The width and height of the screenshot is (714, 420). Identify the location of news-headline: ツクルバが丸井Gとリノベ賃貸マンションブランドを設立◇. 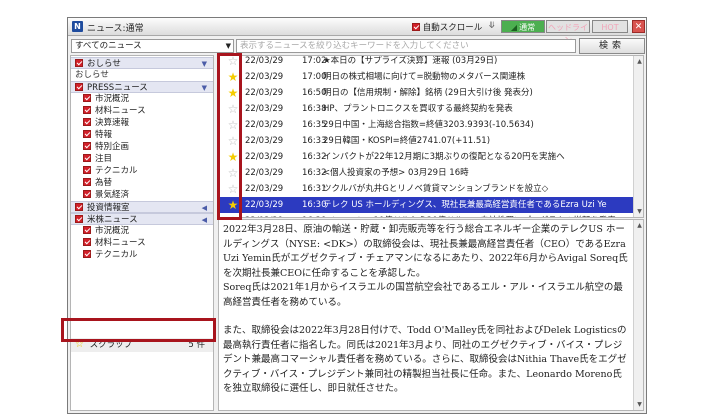
(436, 189).